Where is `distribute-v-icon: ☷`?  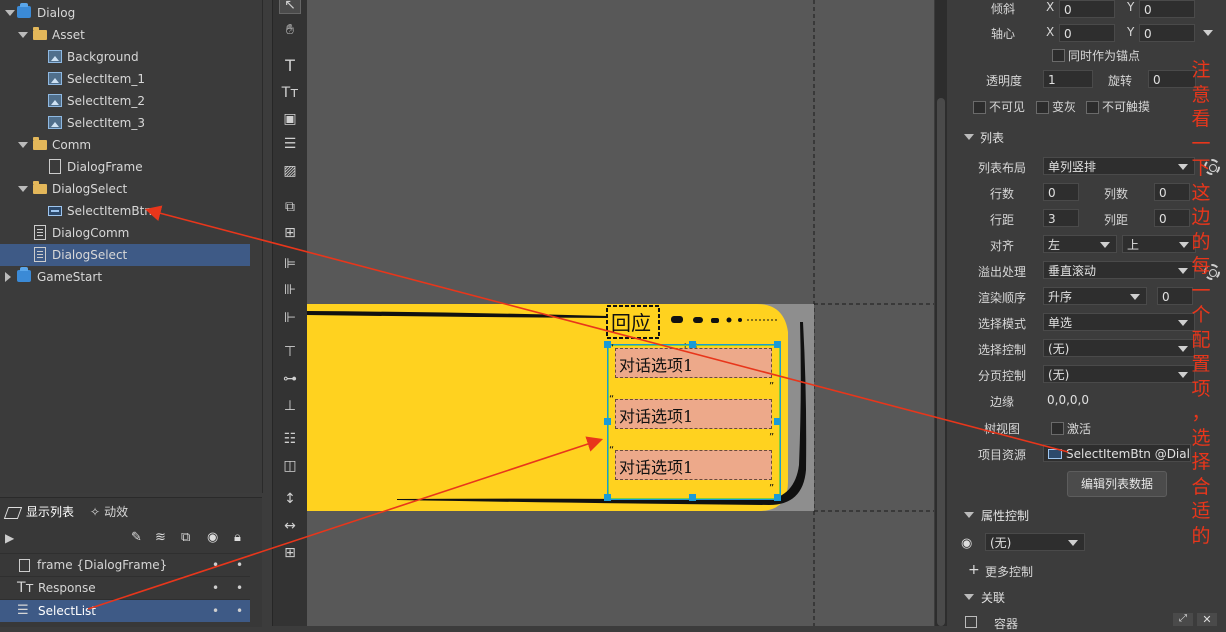 distribute-v-icon: ☷ is located at coordinates (290, 439).